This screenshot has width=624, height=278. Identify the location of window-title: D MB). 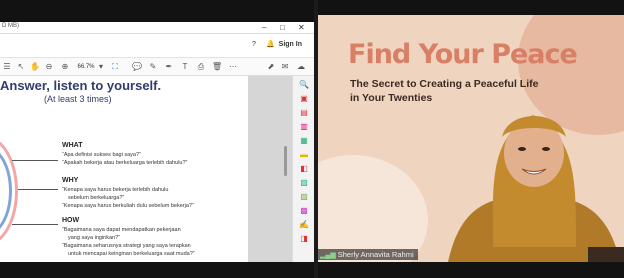
(10, 26).